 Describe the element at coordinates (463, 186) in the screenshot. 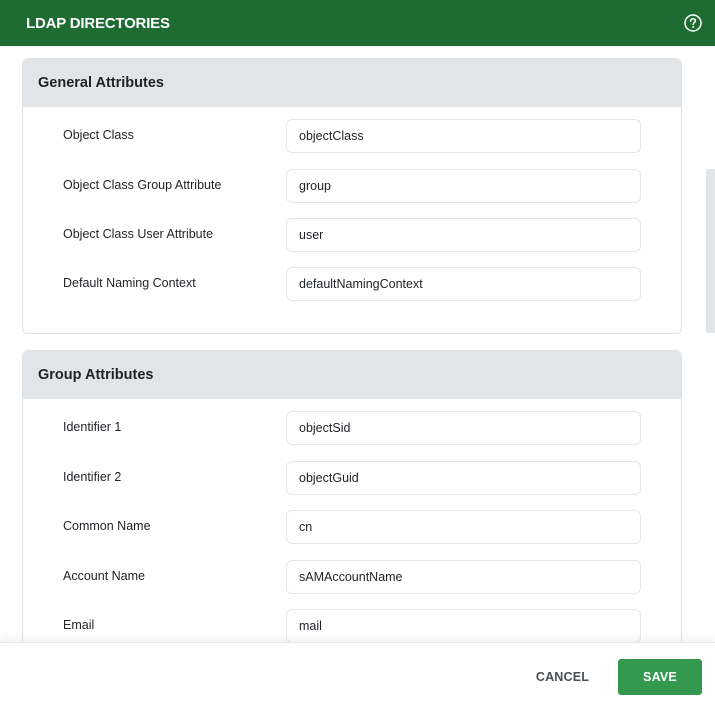

I see `object-class-group-attribute-input` at that location.